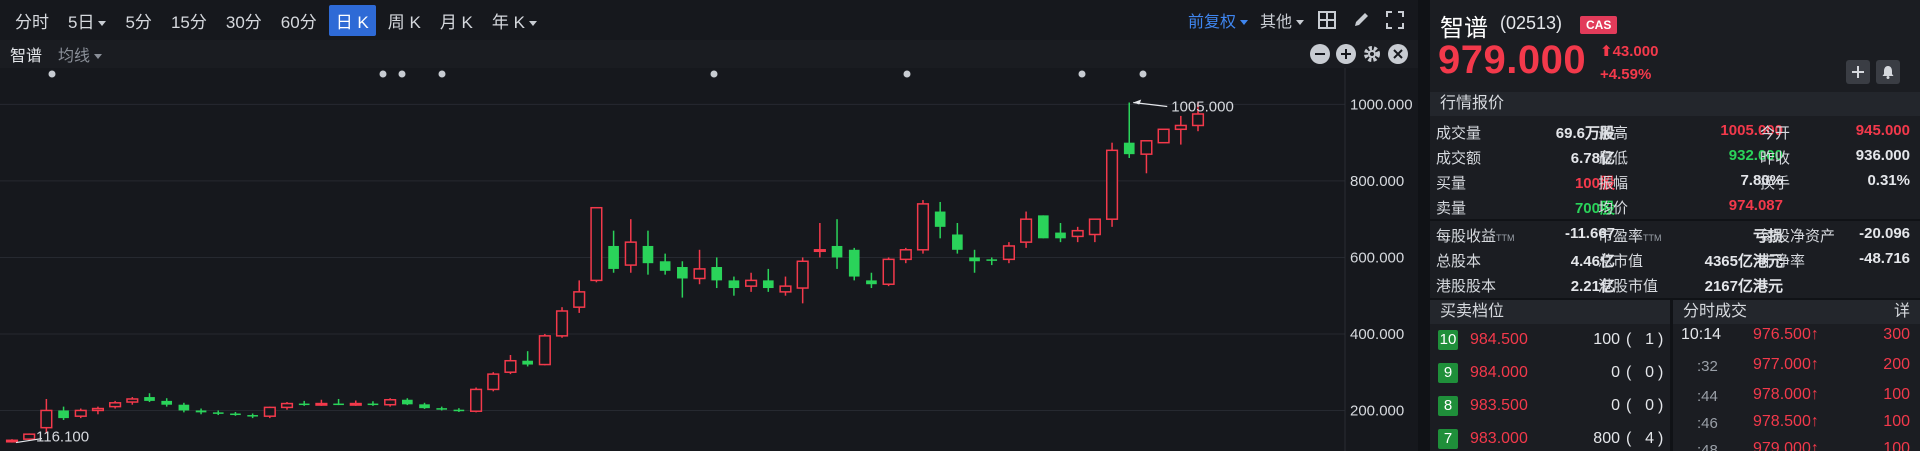 The width and height of the screenshot is (1920, 451). I want to click on ma-dropdown: 均线, so click(80, 54).